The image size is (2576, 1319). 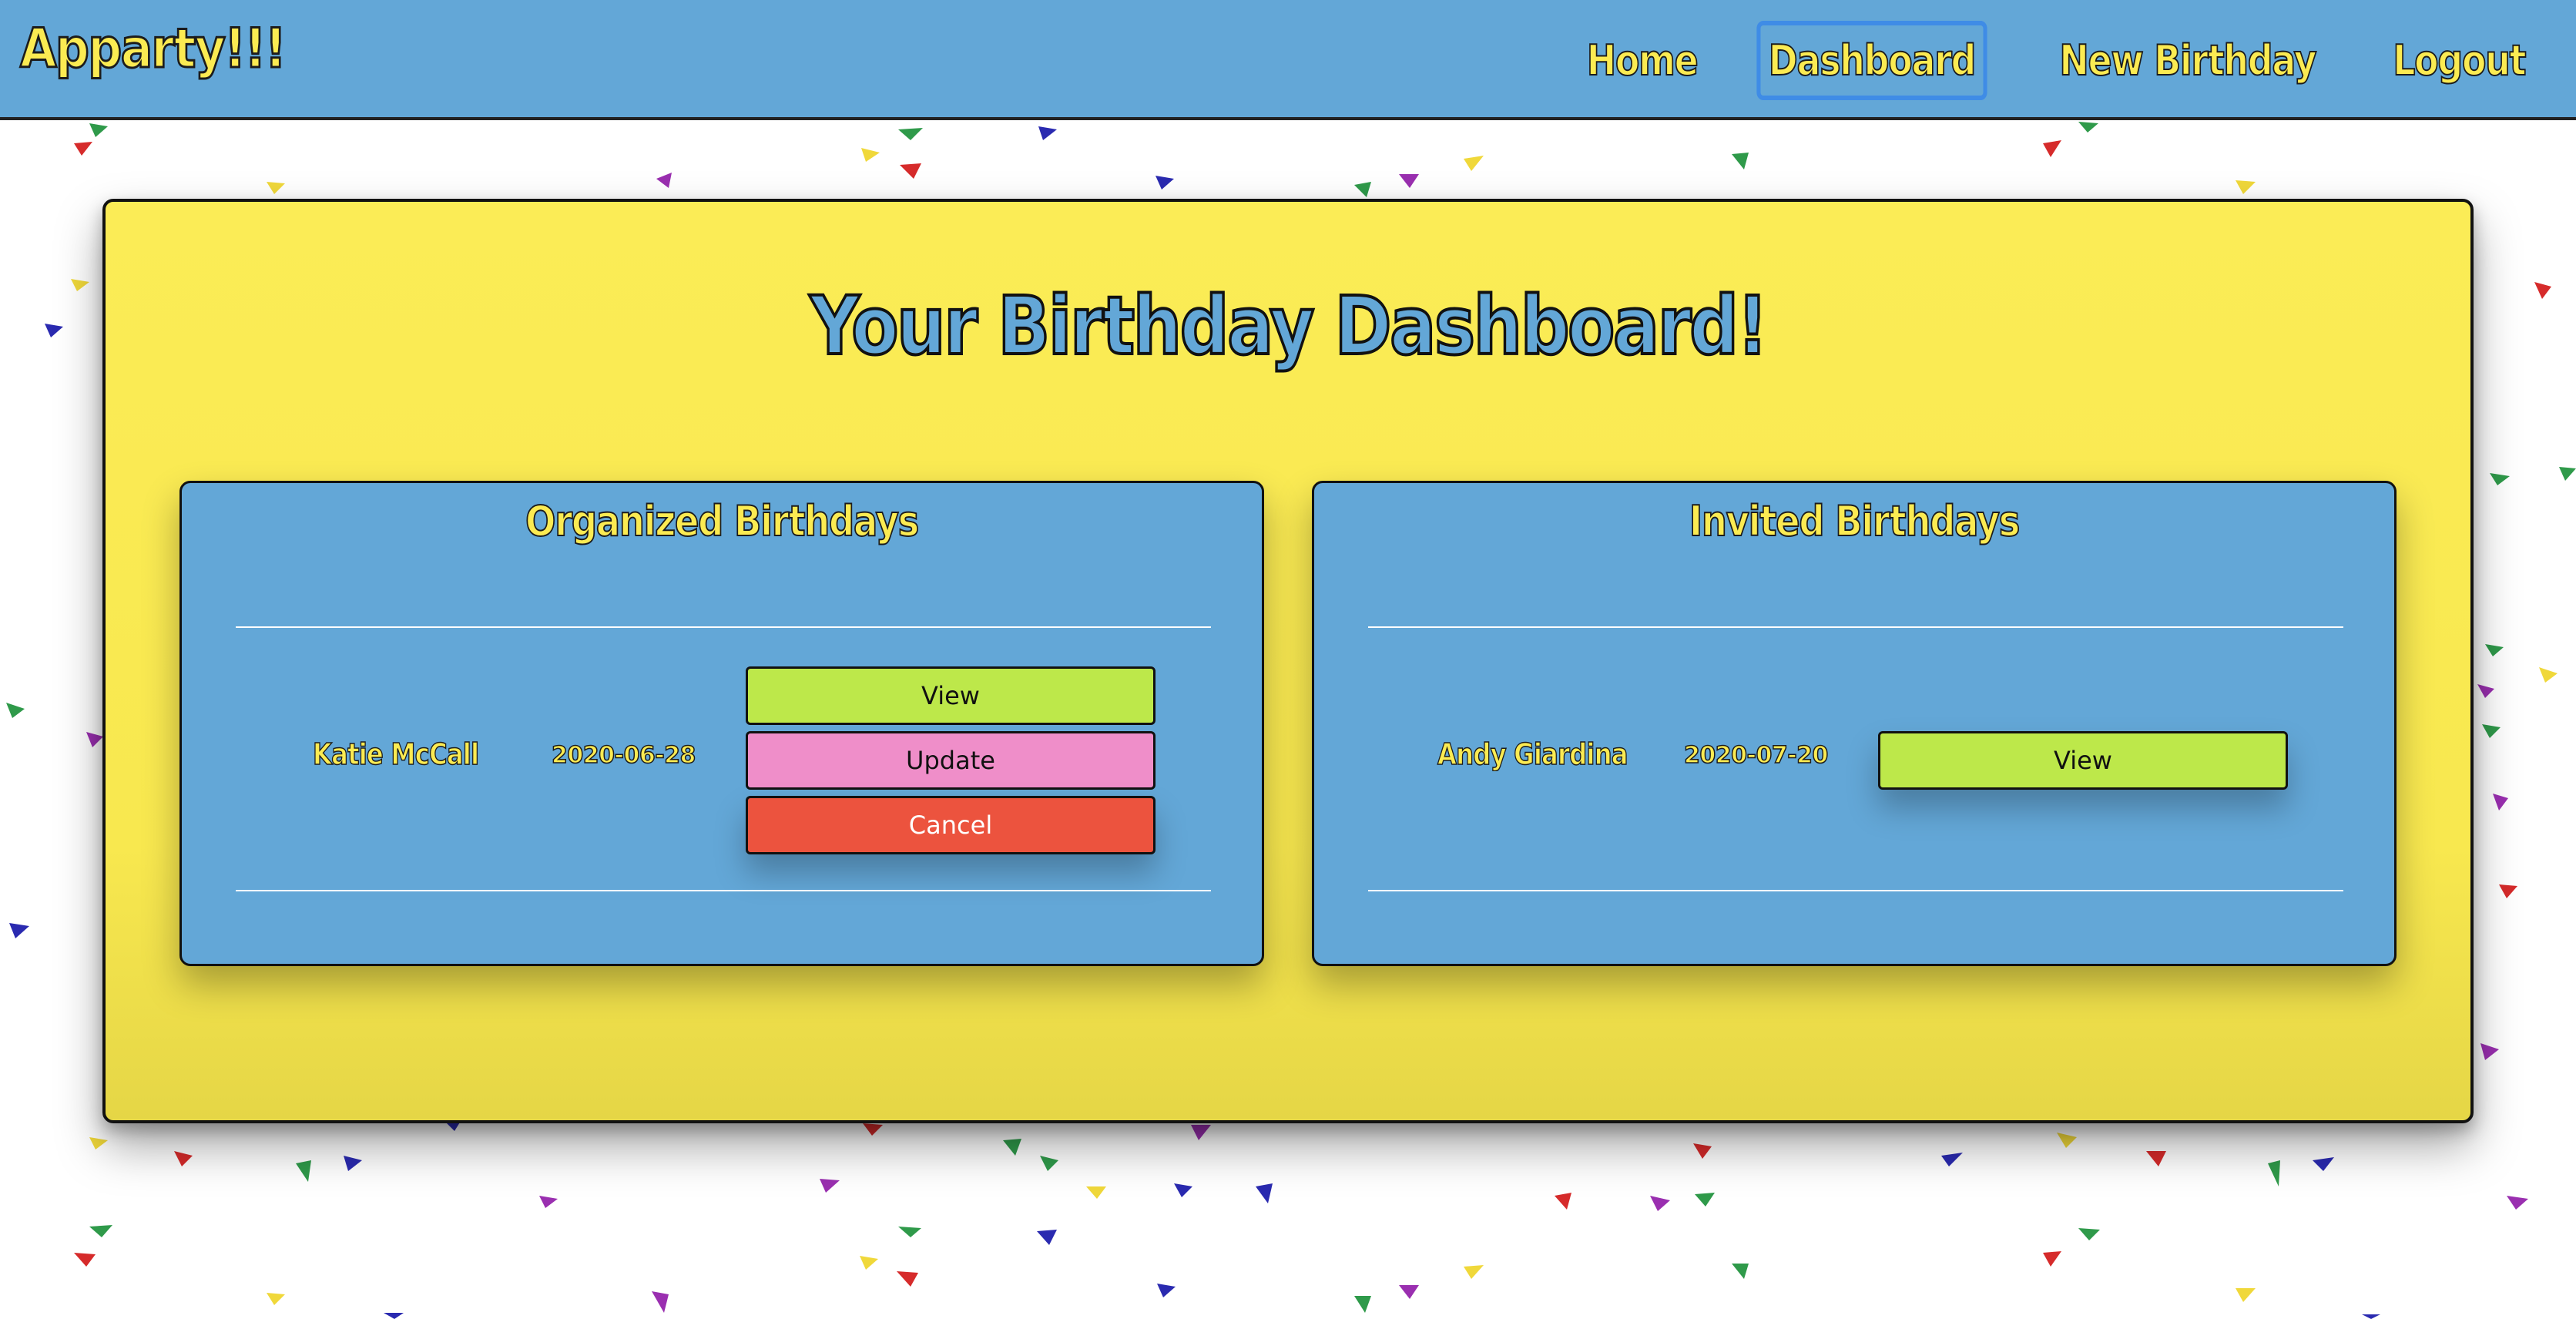 What do you see at coordinates (2459, 60) in the screenshot?
I see `nav-link-logout: Logout` at bounding box center [2459, 60].